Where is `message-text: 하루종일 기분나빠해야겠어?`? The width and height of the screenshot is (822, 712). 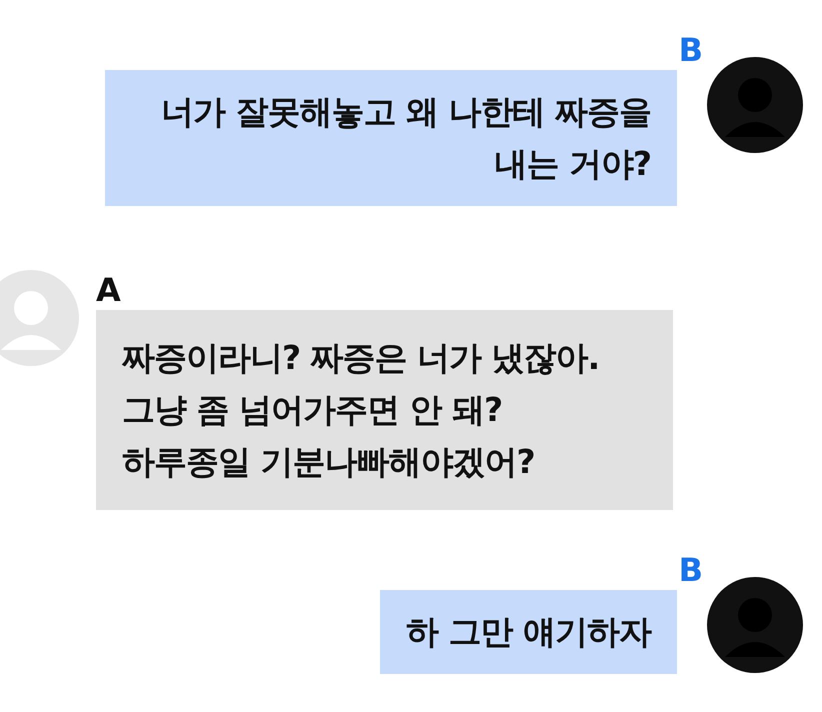
message-text: 하루종일 기분나빠해야겠어? is located at coordinates (328, 462).